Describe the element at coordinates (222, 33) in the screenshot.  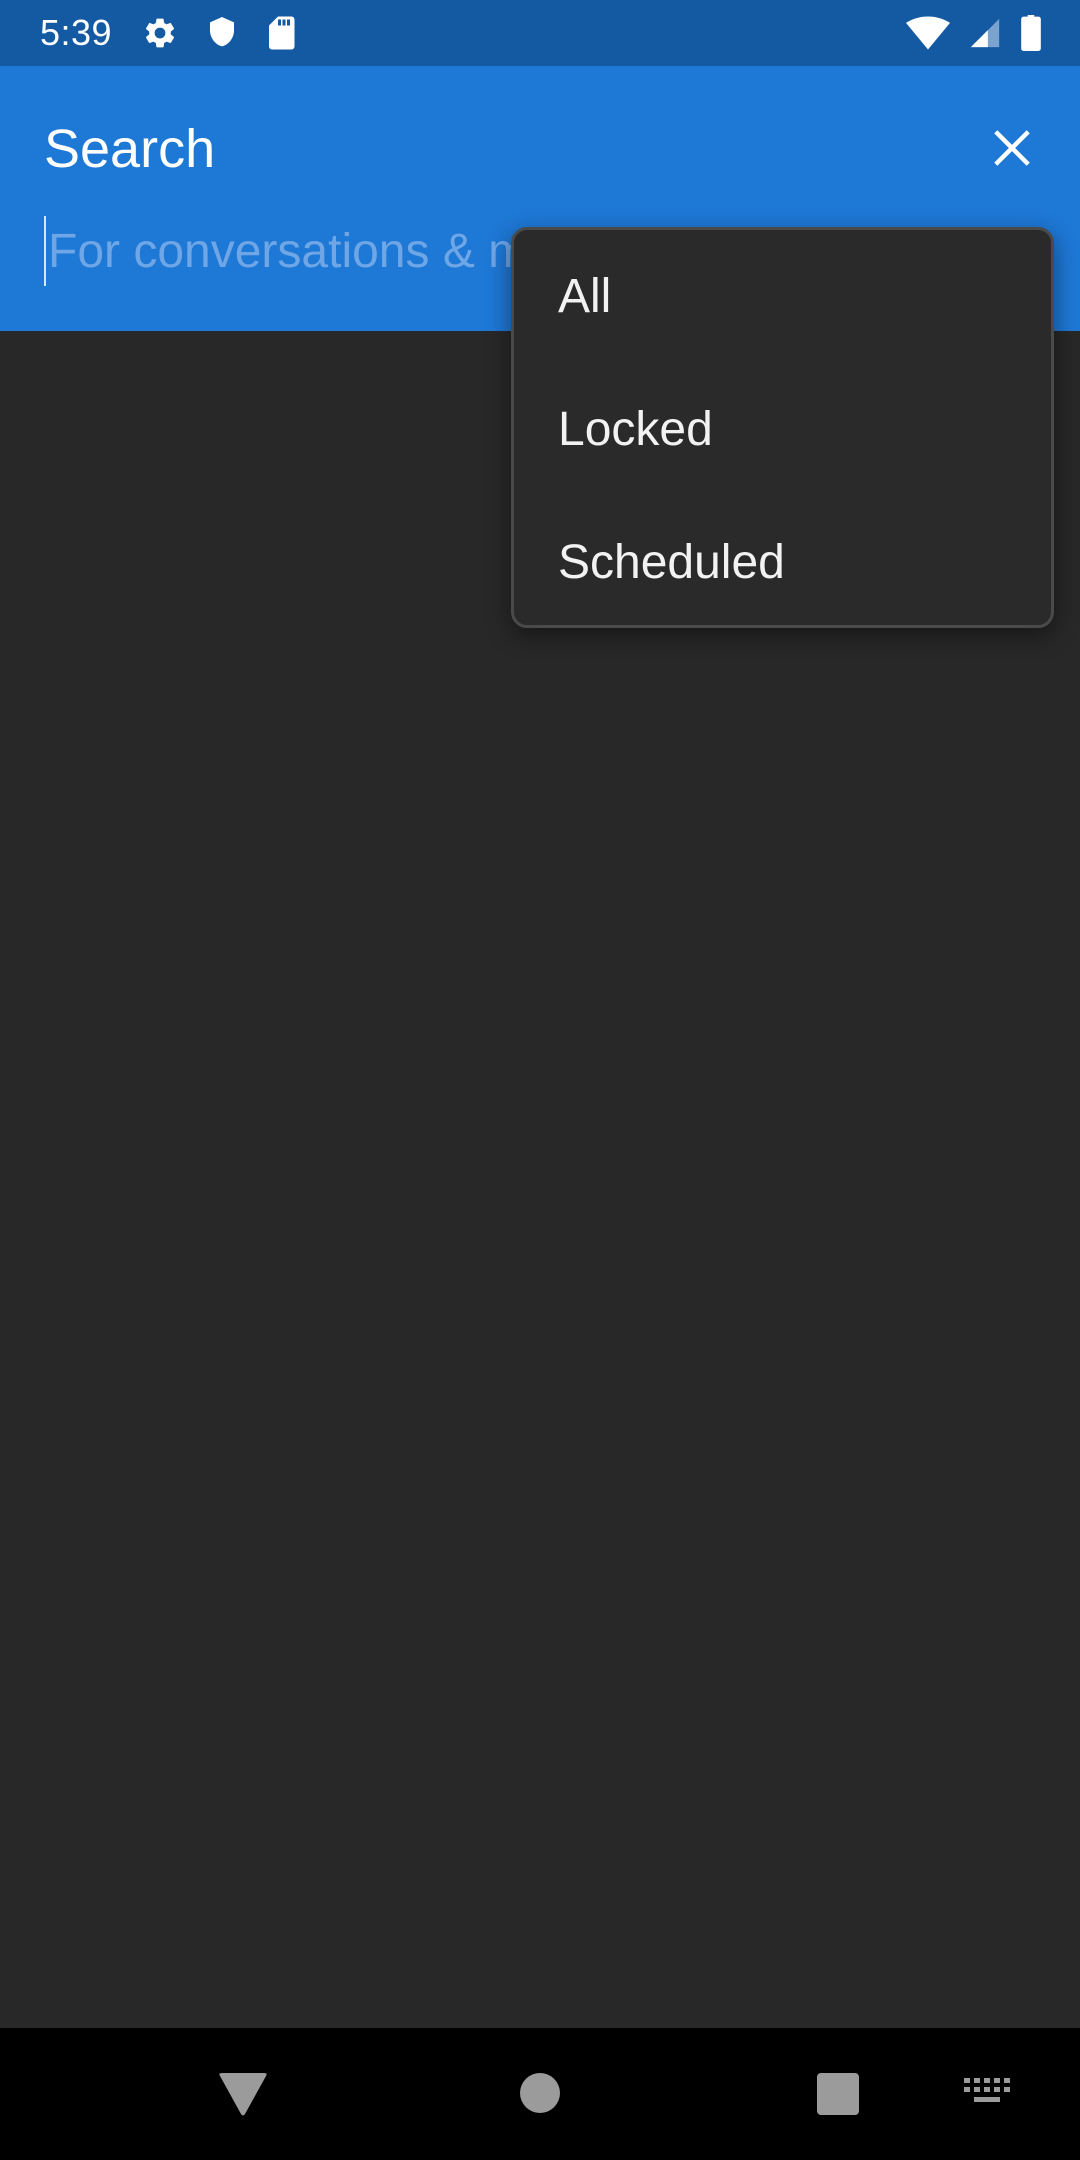
I see `shield-icon` at that location.